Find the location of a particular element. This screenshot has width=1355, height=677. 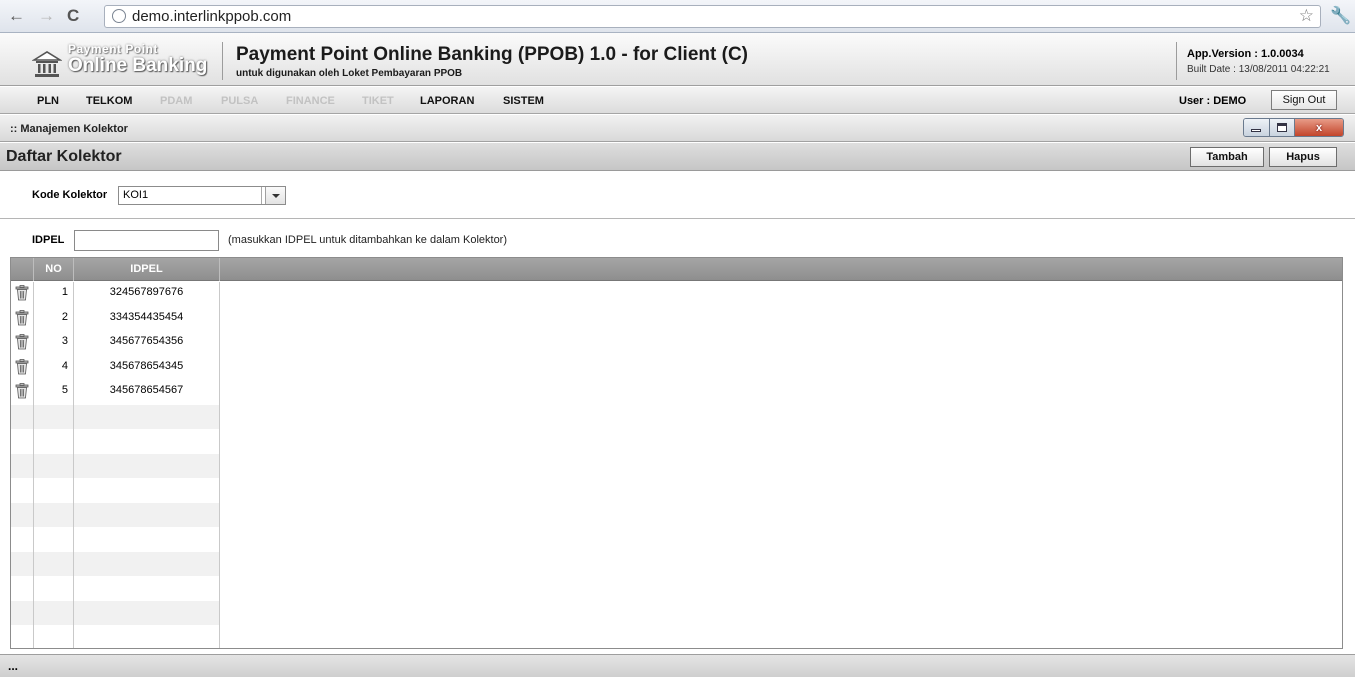

menu-item-pdam: PDAM is located at coordinates (176, 101).